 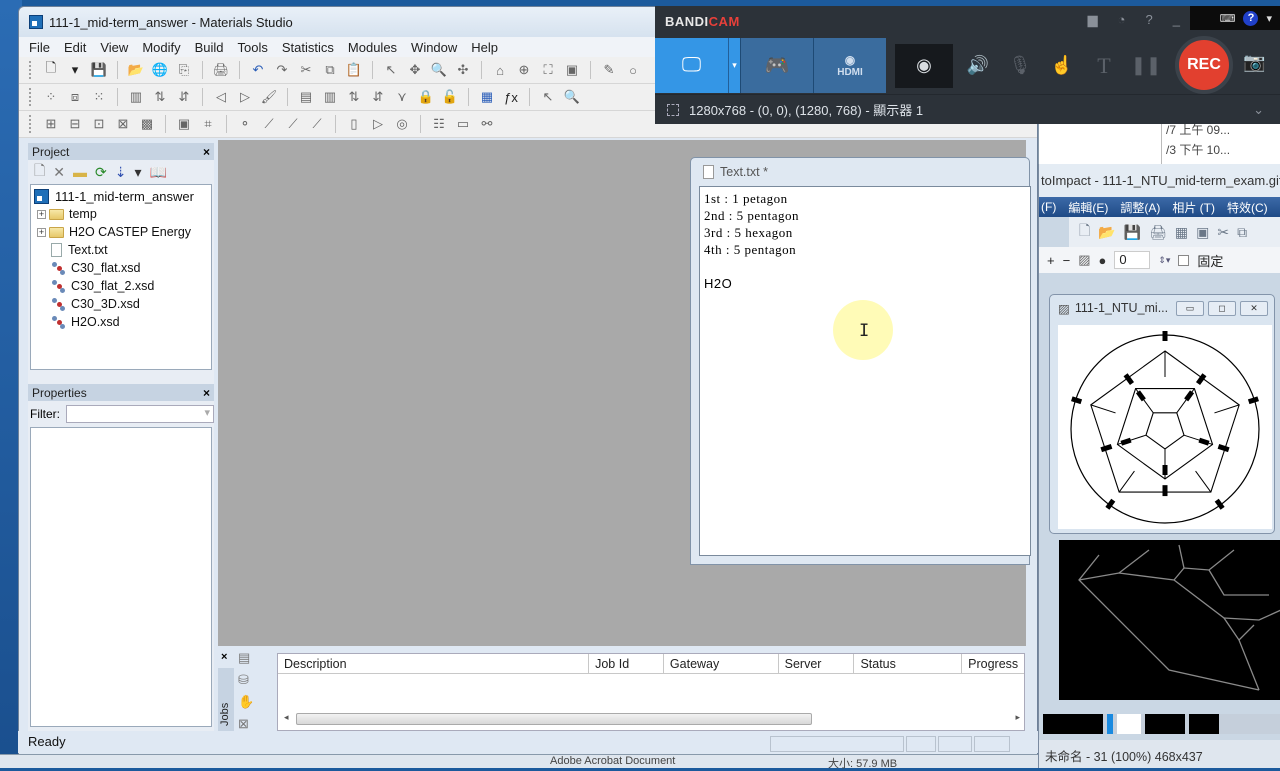 What do you see at coordinates (609, 70) in the screenshot?
I see `sketch-icon: ✎` at bounding box center [609, 70].